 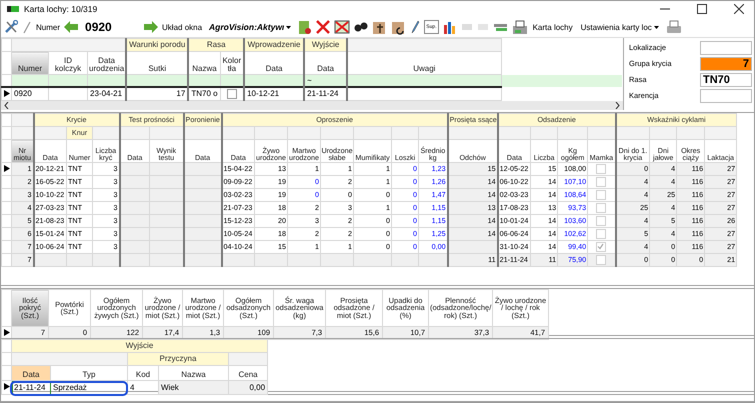 What do you see at coordinates (553, 27) in the screenshot?
I see `sow-card-button: Karta lochy` at bounding box center [553, 27].